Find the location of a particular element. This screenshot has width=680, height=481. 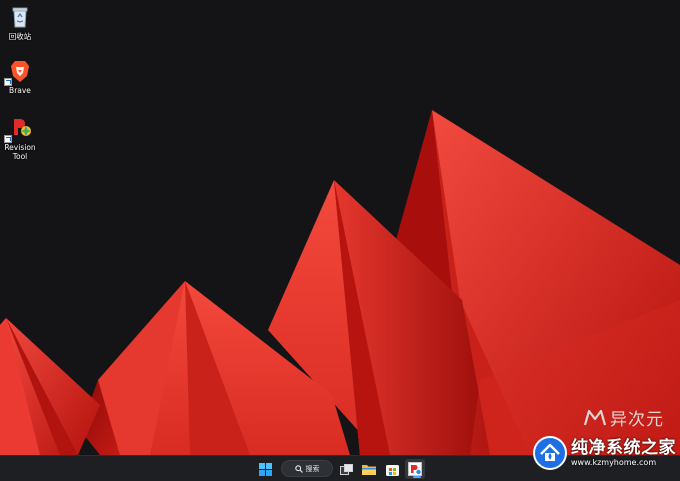

house-logo-icon is located at coordinates (550, 453).